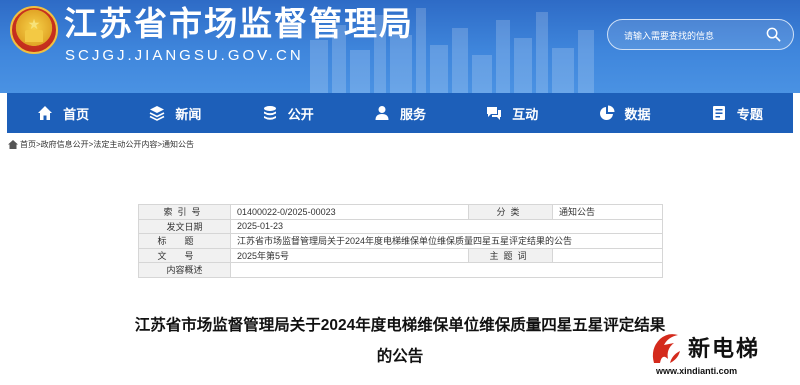  What do you see at coordinates (76, 114) in the screenshot?
I see `nav-label: 首页` at bounding box center [76, 114].